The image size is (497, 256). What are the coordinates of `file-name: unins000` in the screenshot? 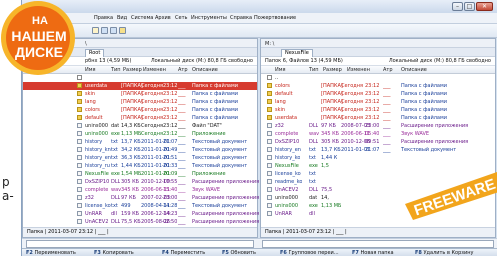 It's located at (97, 126).